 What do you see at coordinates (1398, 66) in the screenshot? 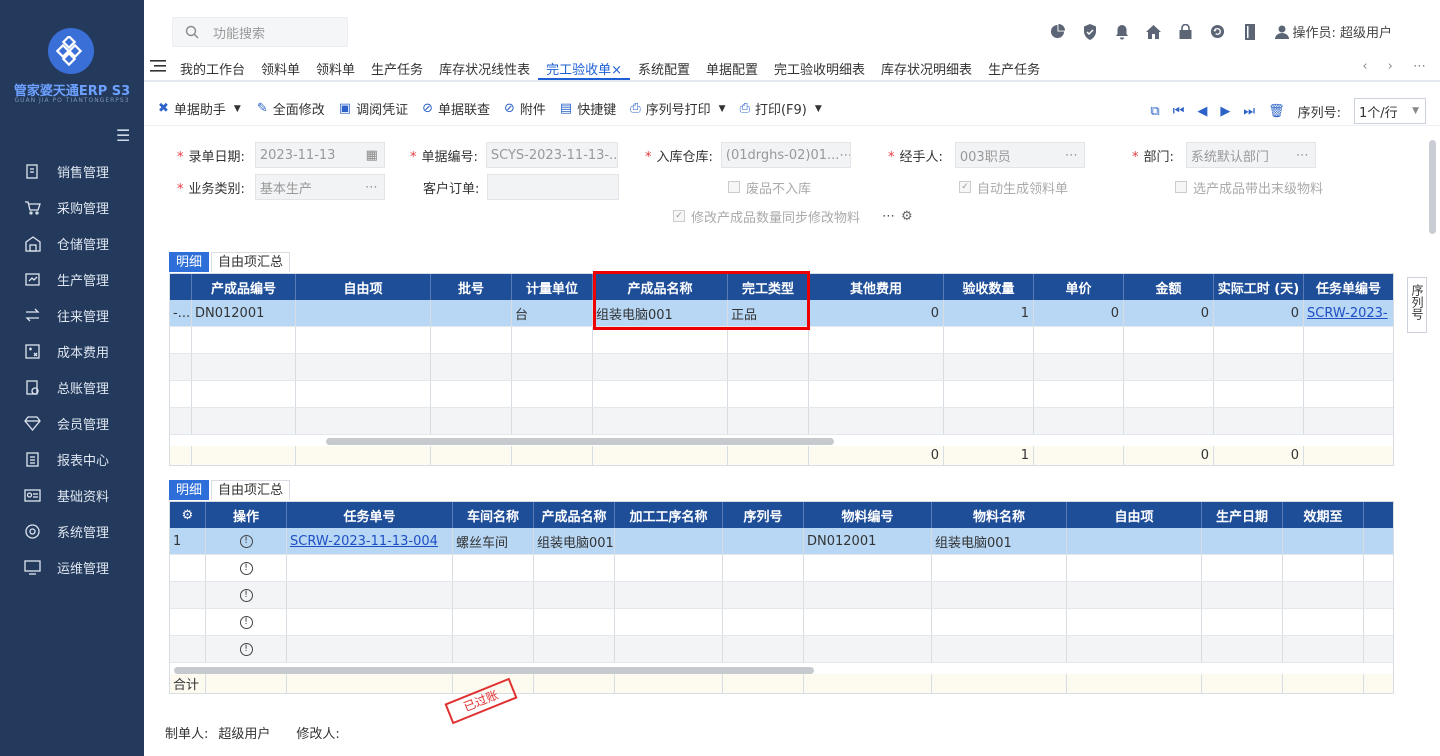
I see `tab-nav-arrows: ‹ › ⋯` at bounding box center [1398, 66].